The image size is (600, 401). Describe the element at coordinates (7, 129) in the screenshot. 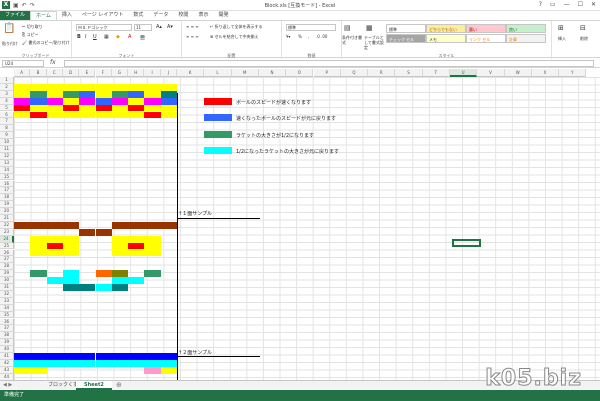

I see `row-header-8: 8` at that location.